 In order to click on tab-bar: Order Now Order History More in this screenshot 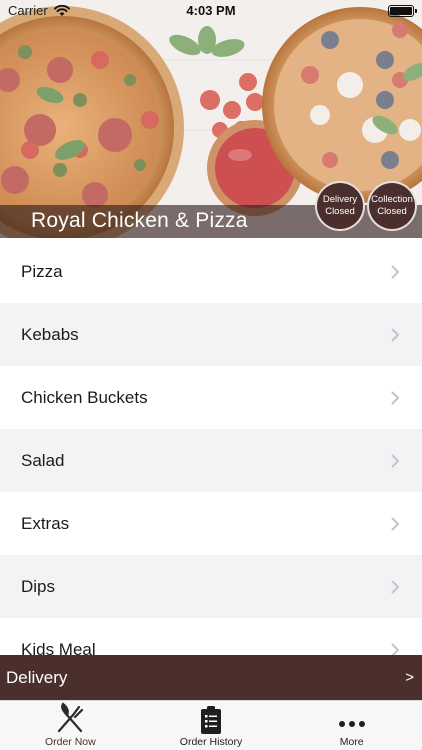, I will do `click(211, 725)`.